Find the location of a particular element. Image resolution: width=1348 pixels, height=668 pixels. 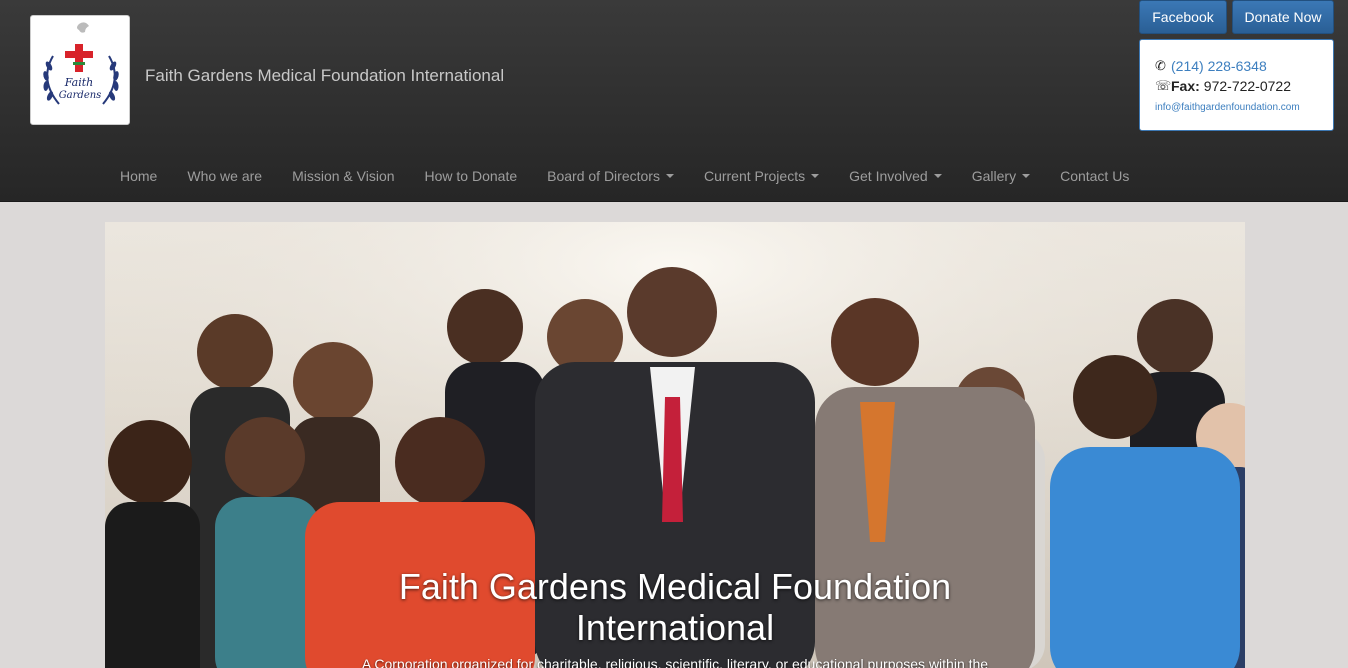

nav-label: Home is located at coordinates (139, 176).